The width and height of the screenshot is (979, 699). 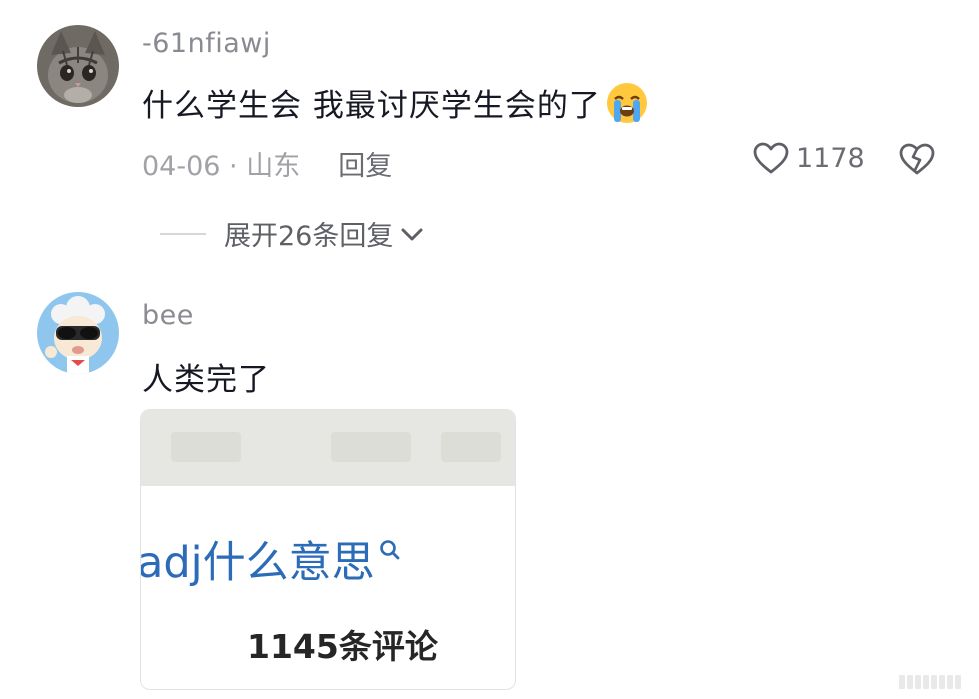 I want to click on broken-heart-icon, so click(x=917, y=159).